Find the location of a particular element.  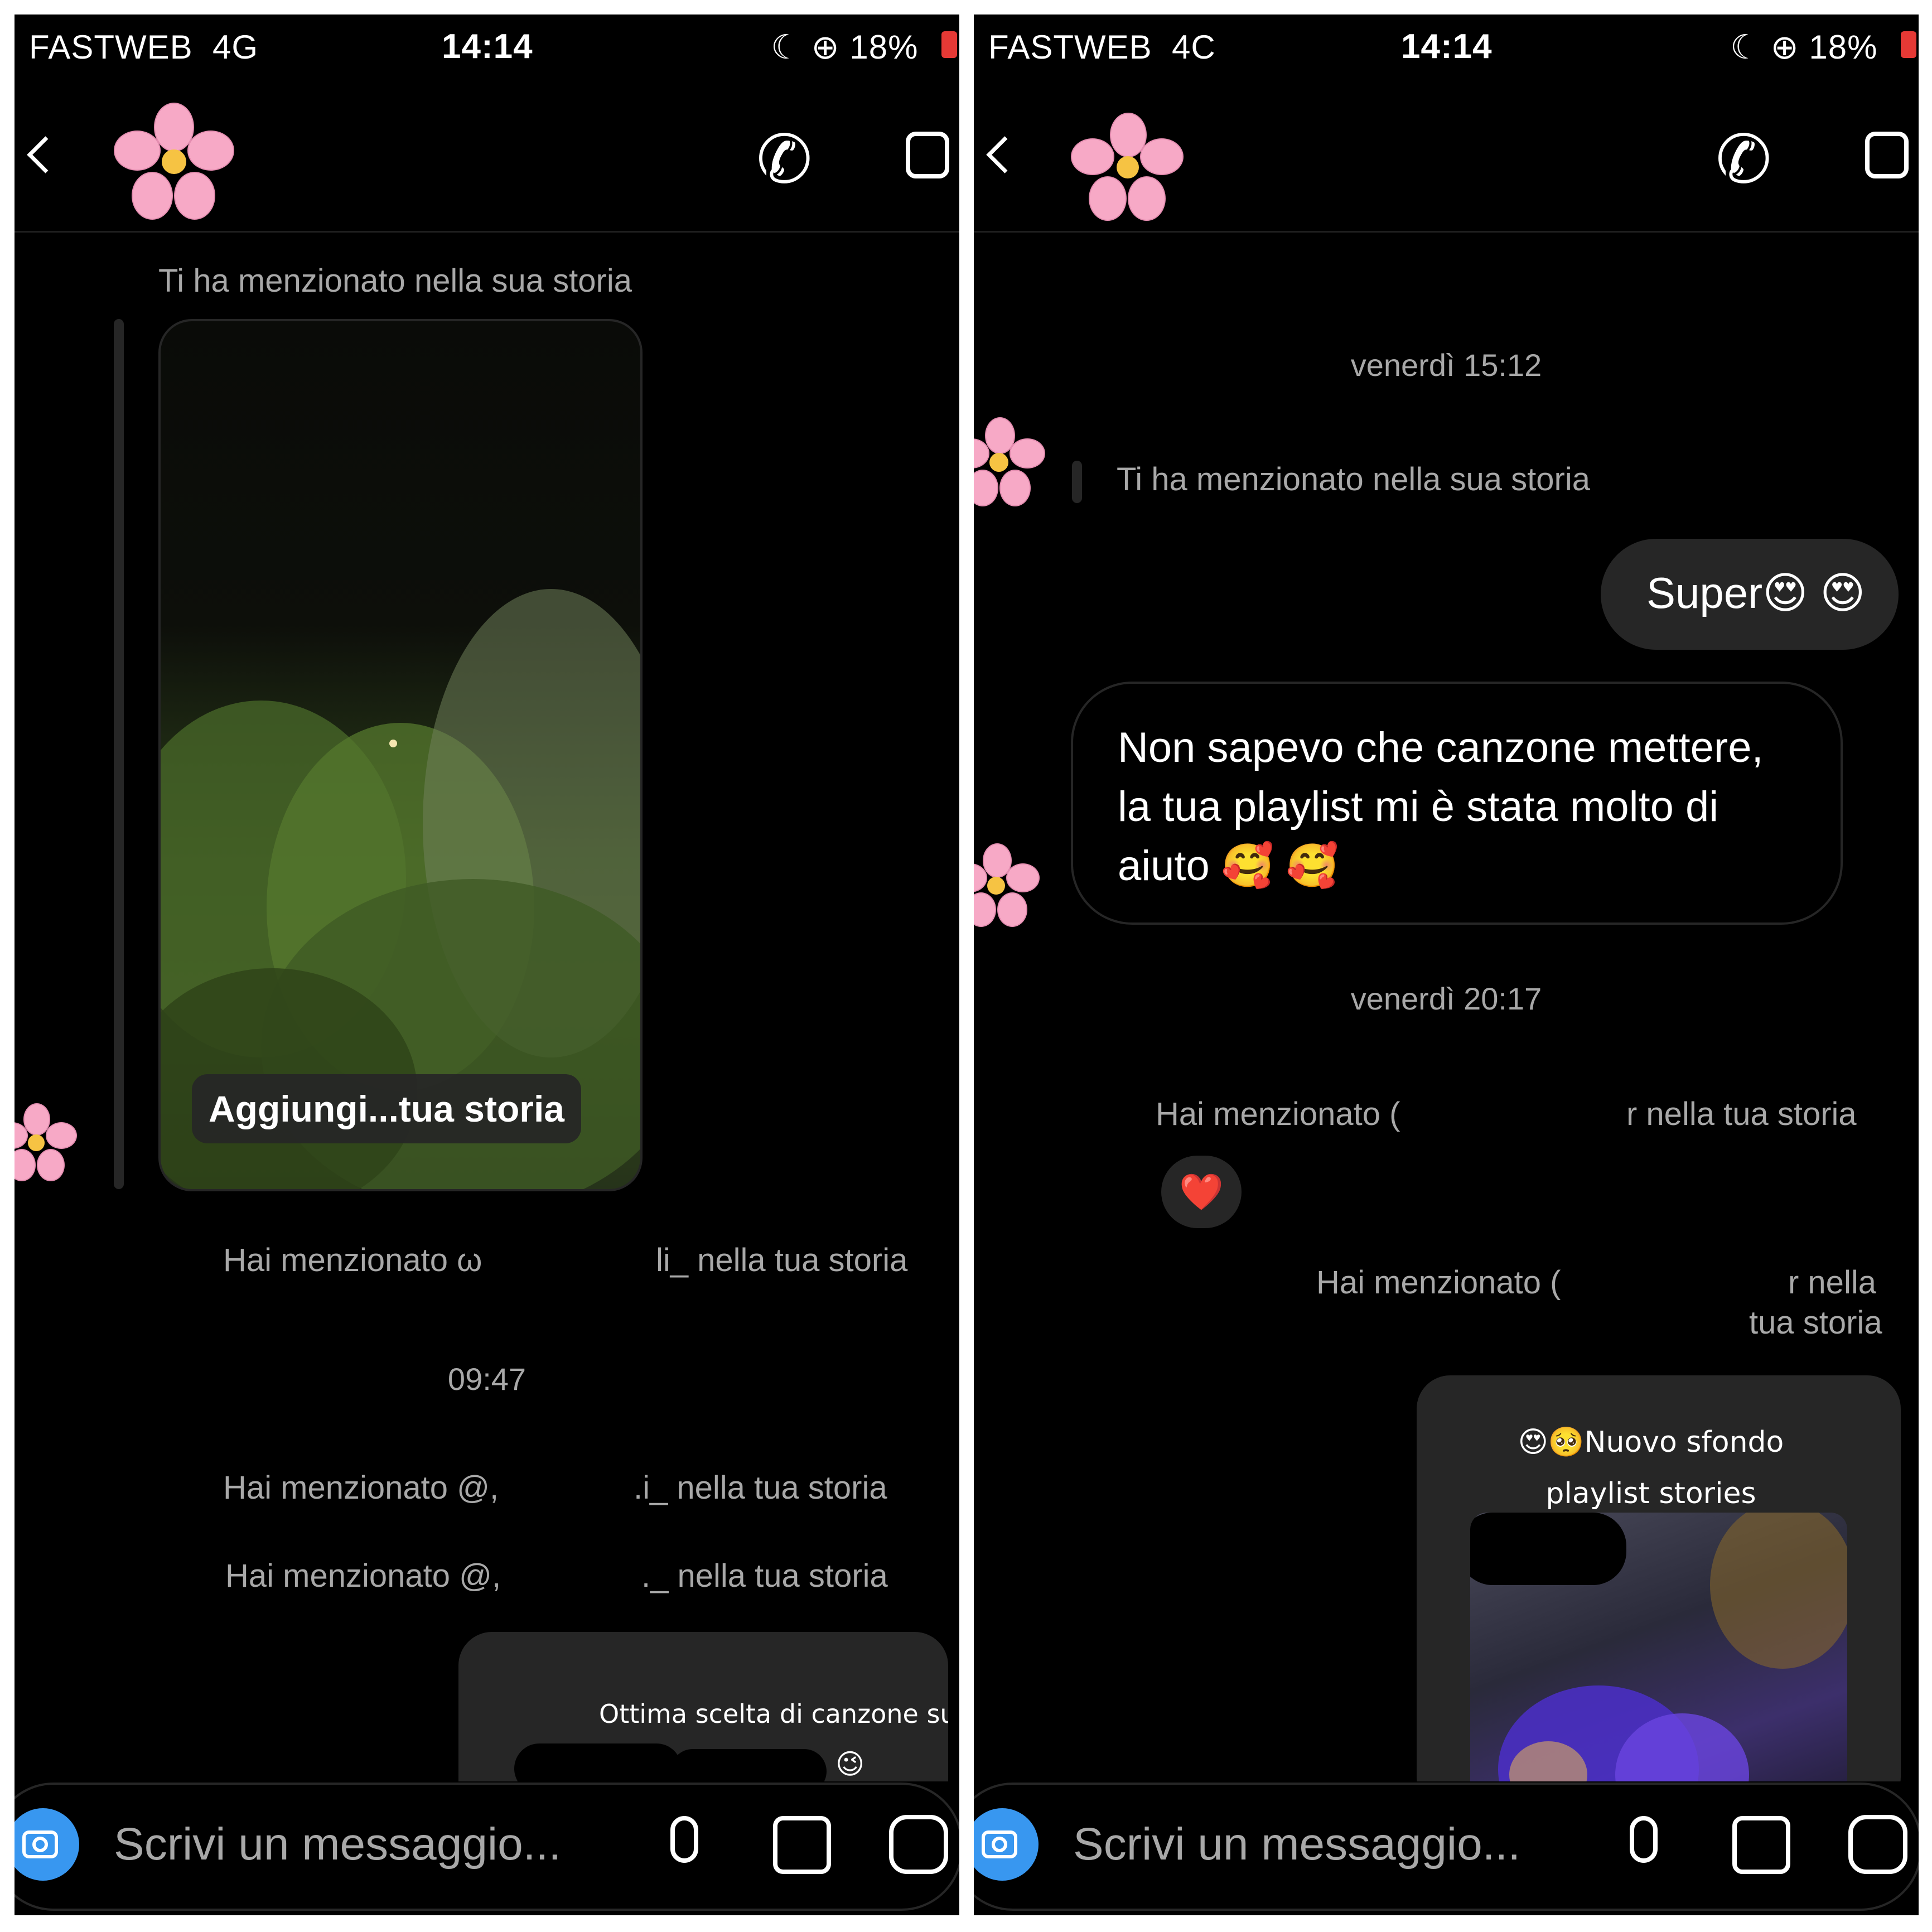

wink-emoji: 😉 is located at coordinates (850, 1764).